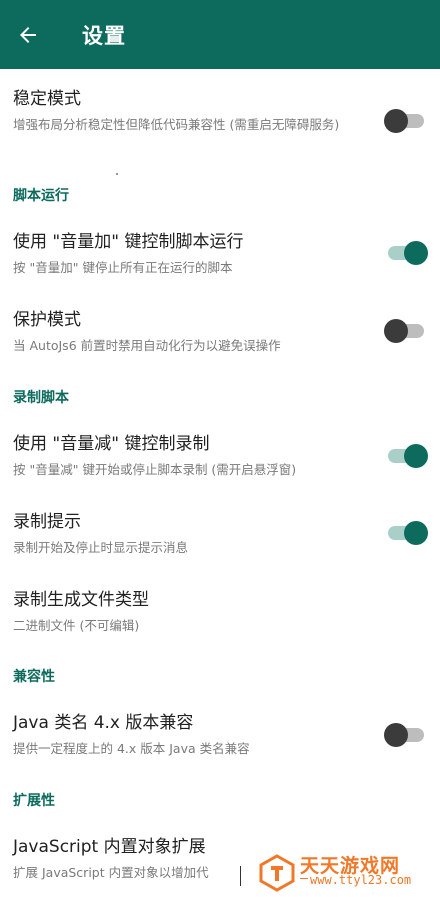 This screenshot has width=440, height=897. I want to click on arrow-left-icon, so click(28, 34).